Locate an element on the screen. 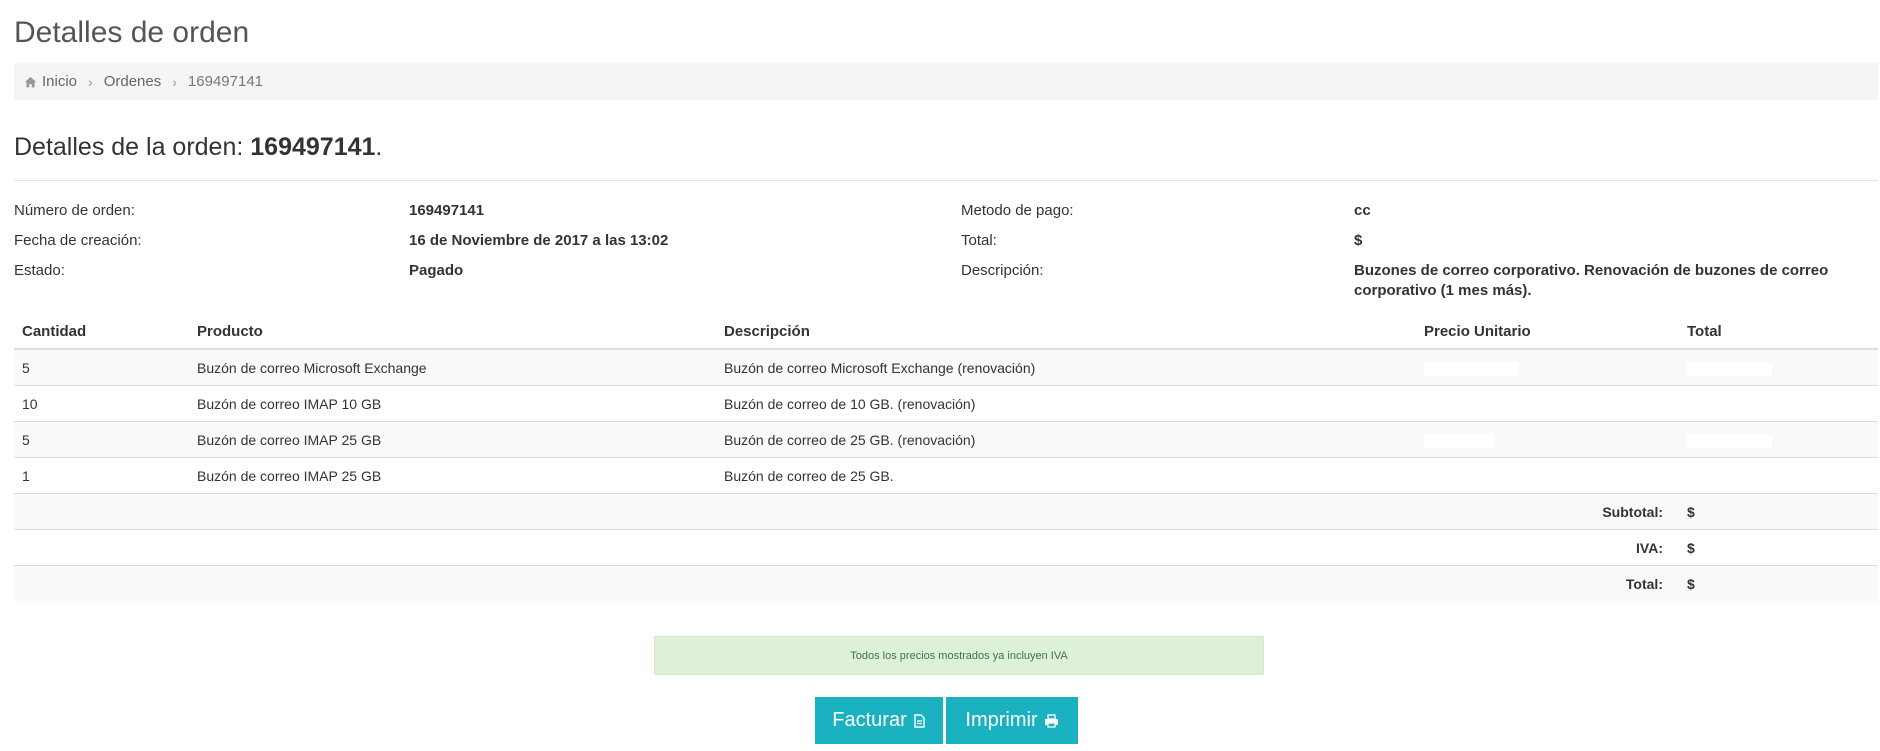 The height and width of the screenshot is (751, 1880). print-button-label: Imprimir is located at coordinates (1001, 720).